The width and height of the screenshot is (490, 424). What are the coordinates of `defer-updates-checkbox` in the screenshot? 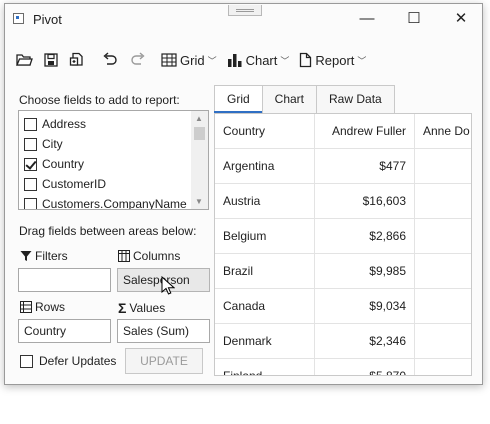 It's located at (26, 361).